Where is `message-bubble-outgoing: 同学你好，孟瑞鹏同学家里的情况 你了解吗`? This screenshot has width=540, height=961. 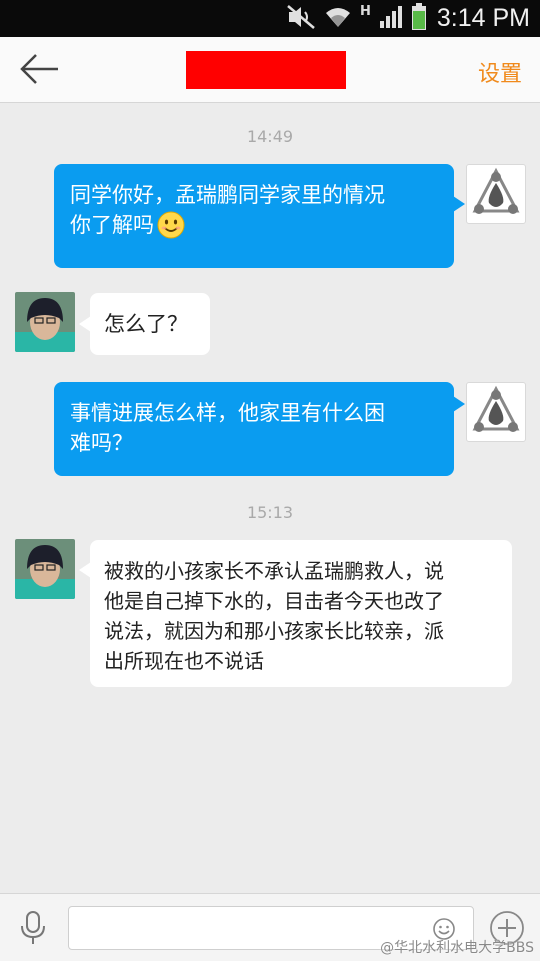
message-bubble-outgoing: 同学你好，孟瑞鹏同学家里的情况 你了解吗 is located at coordinates (254, 216).